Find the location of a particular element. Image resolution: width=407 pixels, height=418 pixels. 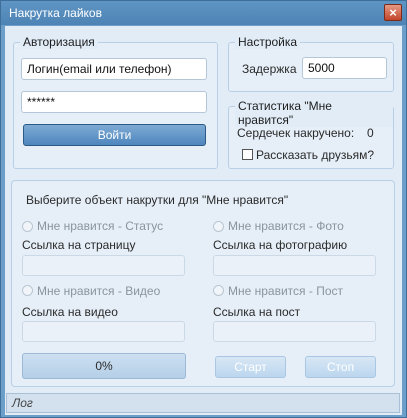

photo-link-label: Ссылка на фотографию is located at coordinates (280, 245).